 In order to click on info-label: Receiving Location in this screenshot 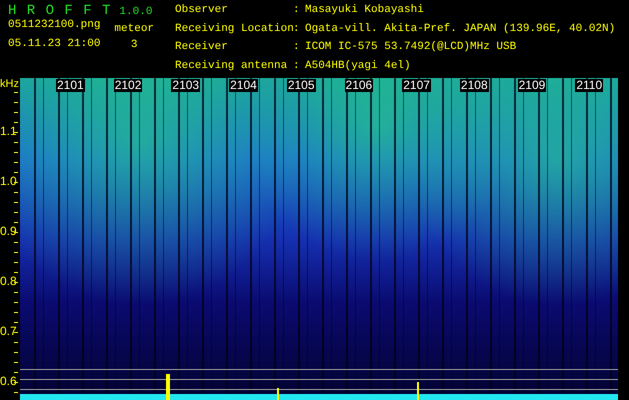, I will do `click(233, 29)`.